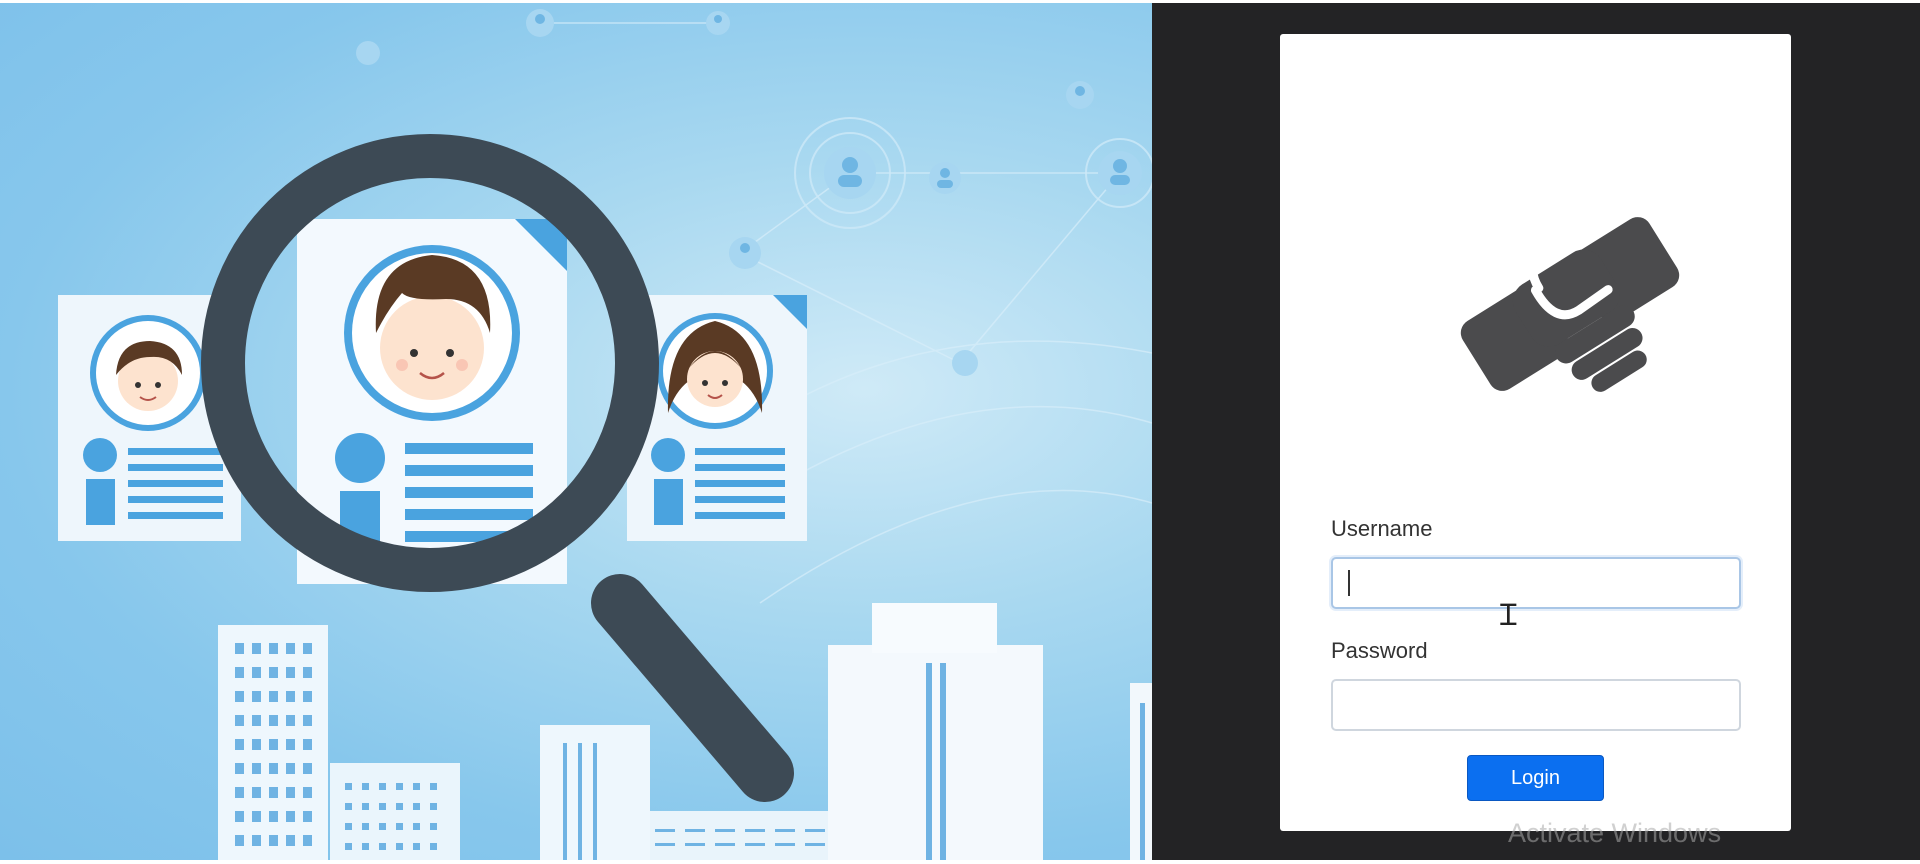 This screenshot has height=864, width=1920. Describe the element at coordinates (1536, 705) in the screenshot. I see `password-input` at that location.